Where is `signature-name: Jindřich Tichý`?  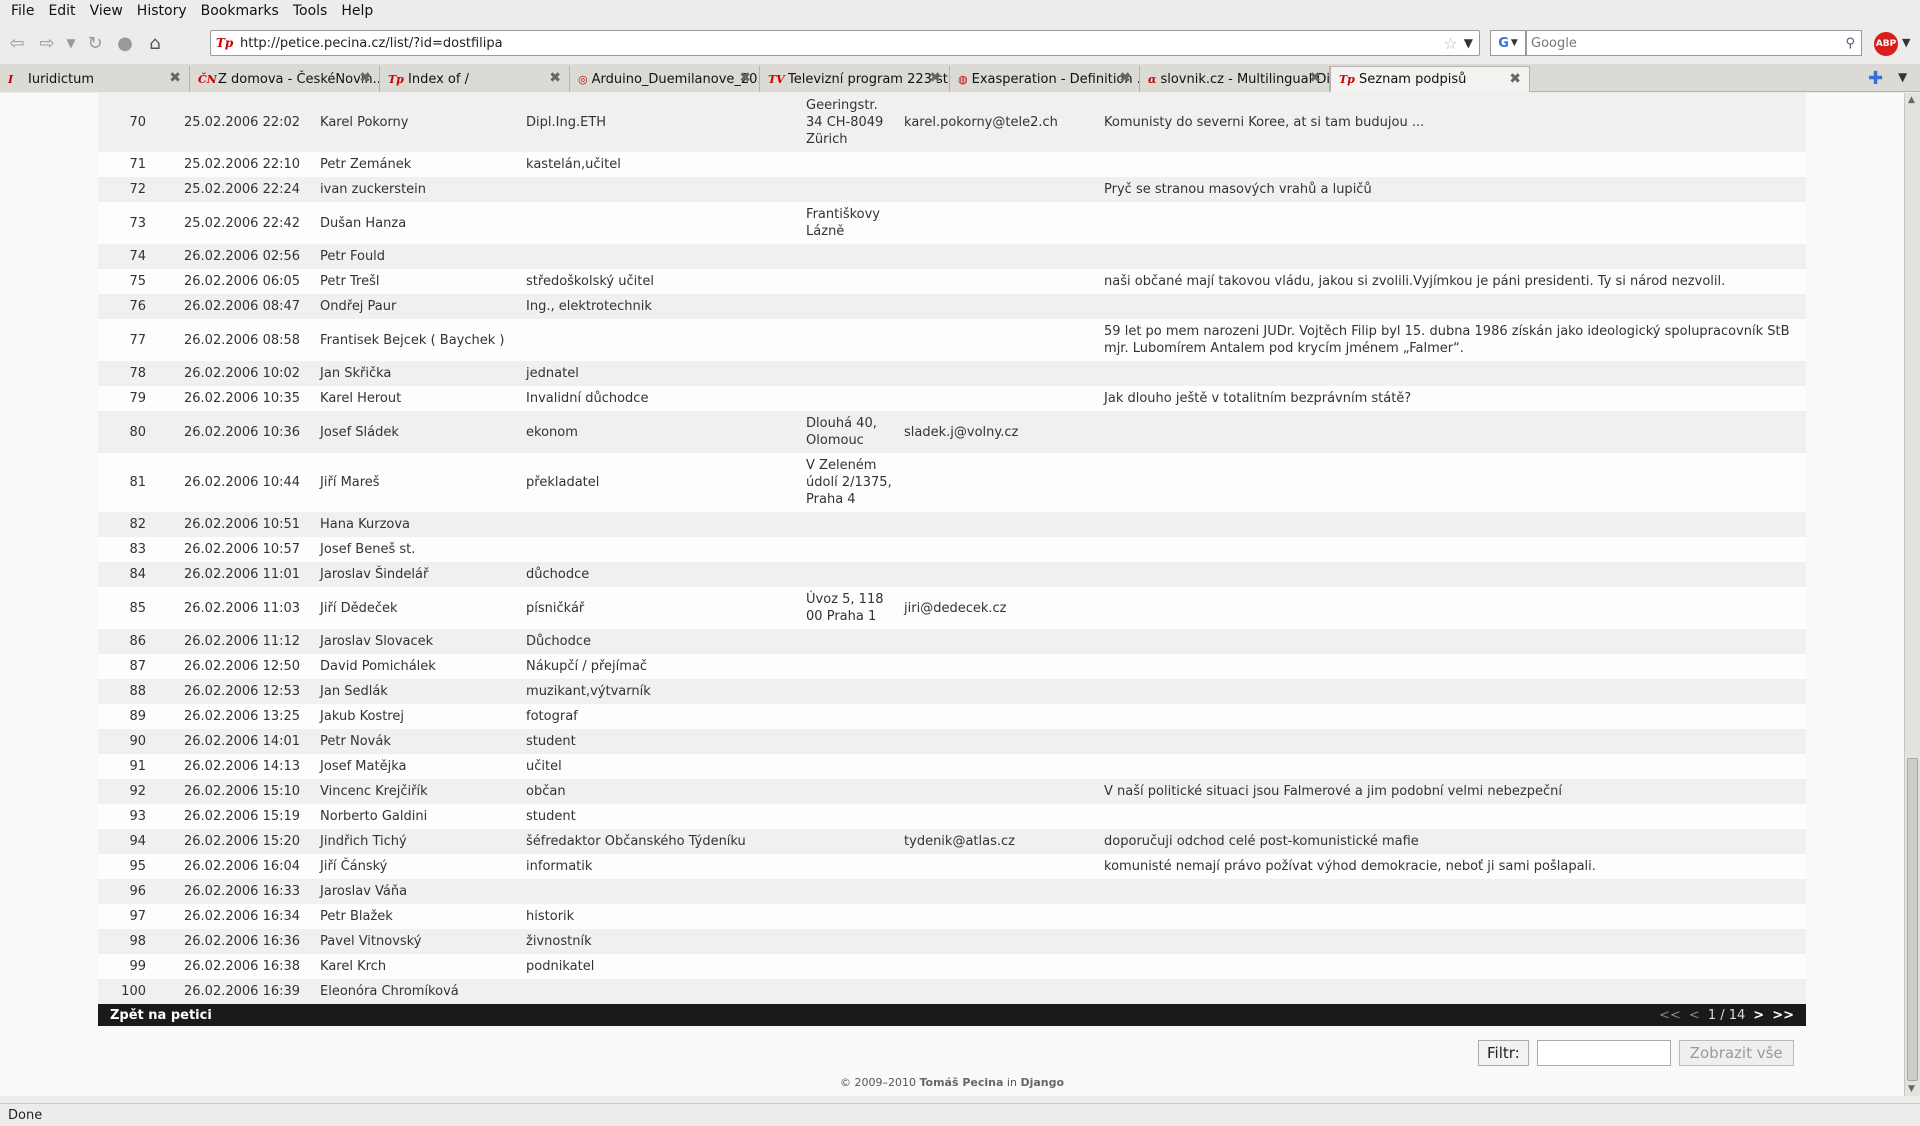 signature-name: Jindřich Tichý is located at coordinates (409, 841).